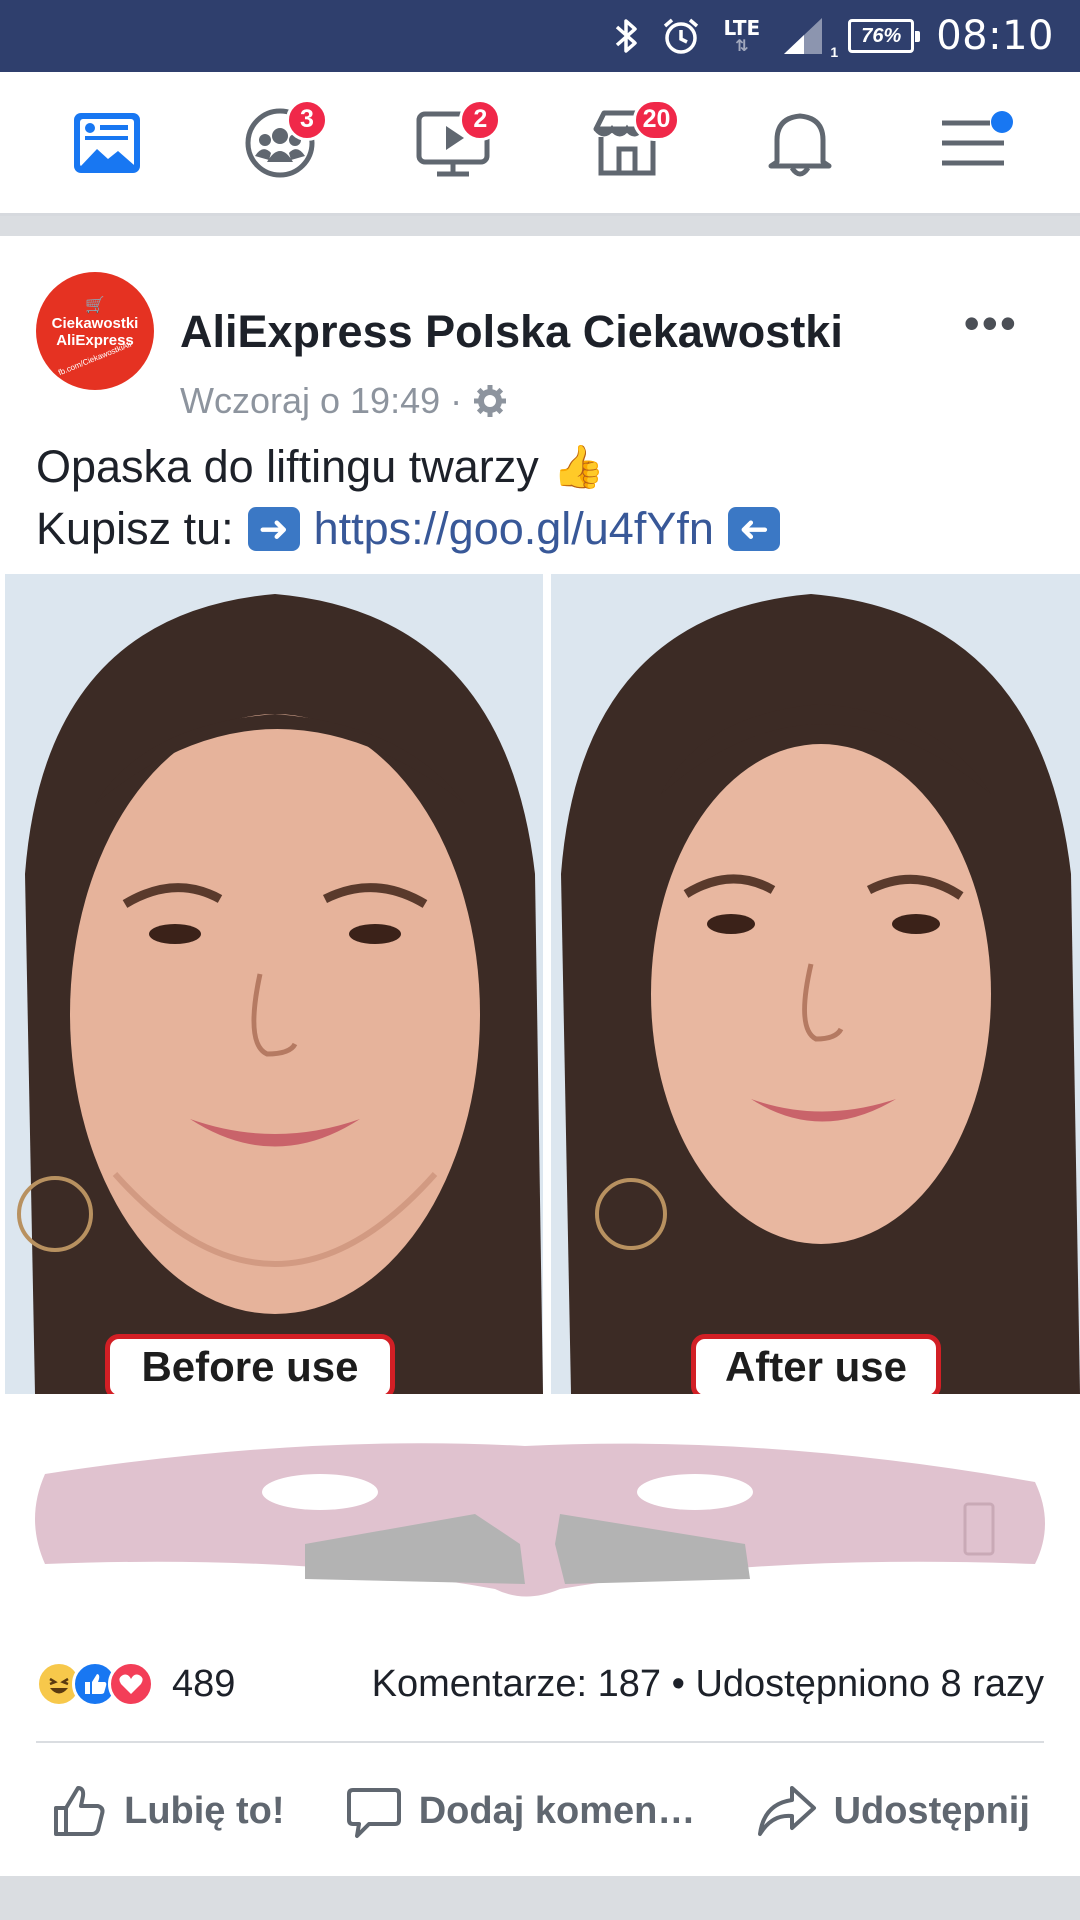 The height and width of the screenshot is (1920, 1080). I want to click on like-icon, so click(79, 1811).